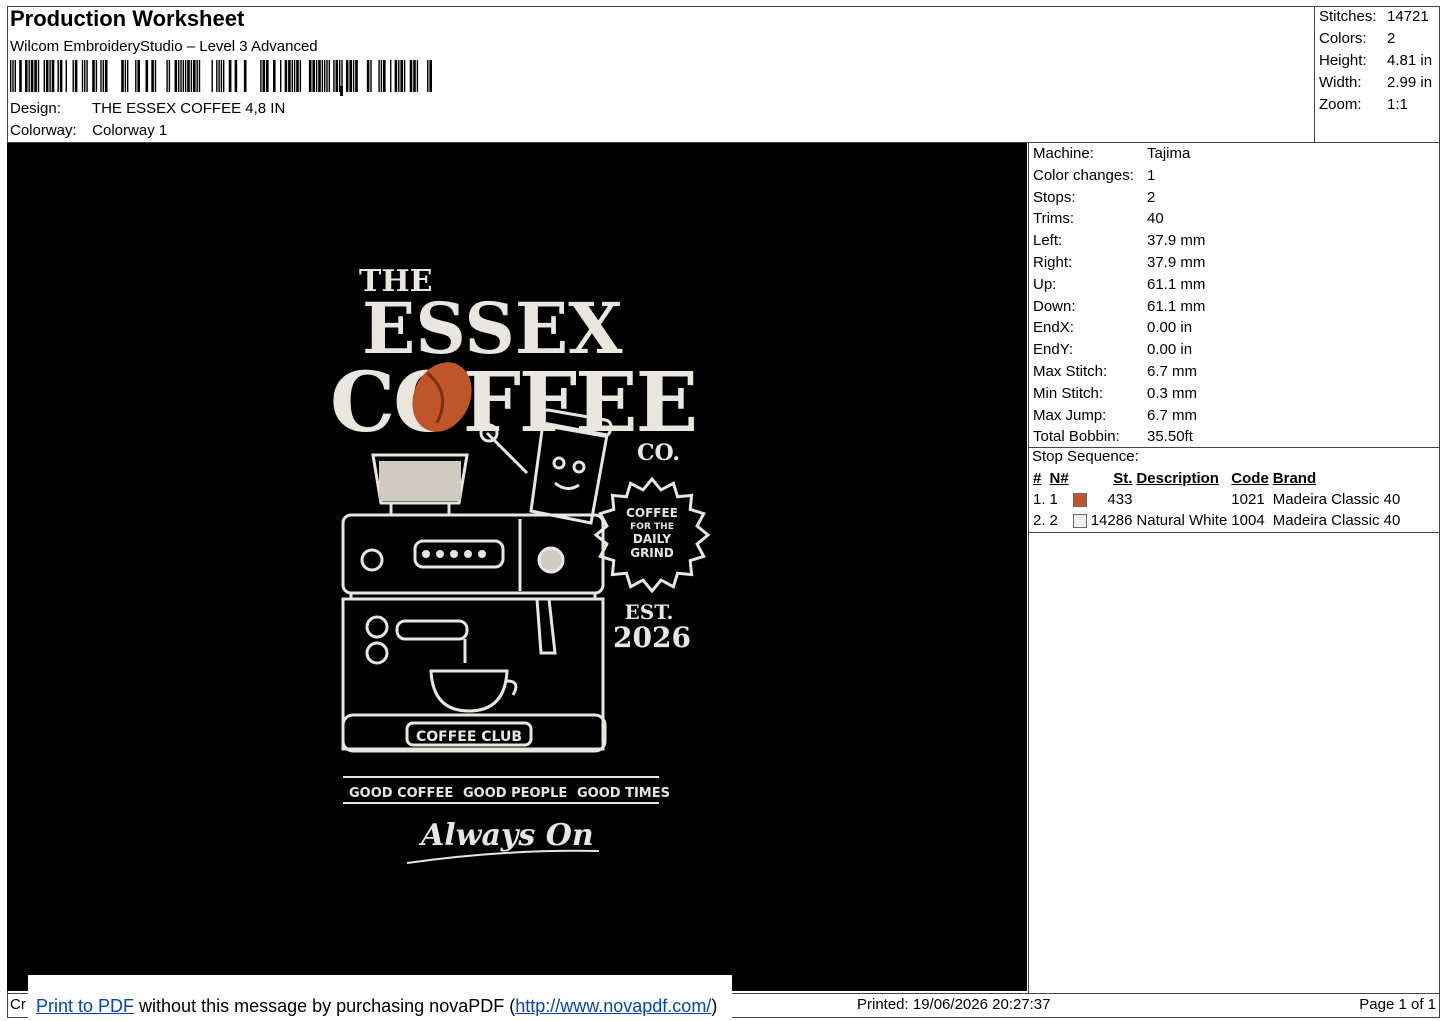 This screenshot has height=1021, width=1445. What do you see at coordinates (1169, 153) in the screenshot?
I see `machine-value: Tajima` at bounding box center [1169, 153].